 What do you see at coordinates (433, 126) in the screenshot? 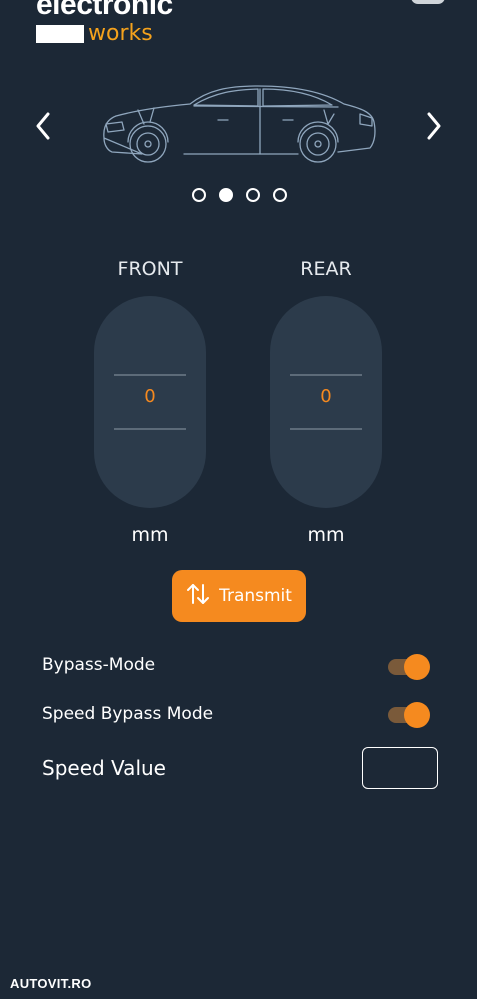
I see `chevron-right-icon` at bounding box center [433, 126].